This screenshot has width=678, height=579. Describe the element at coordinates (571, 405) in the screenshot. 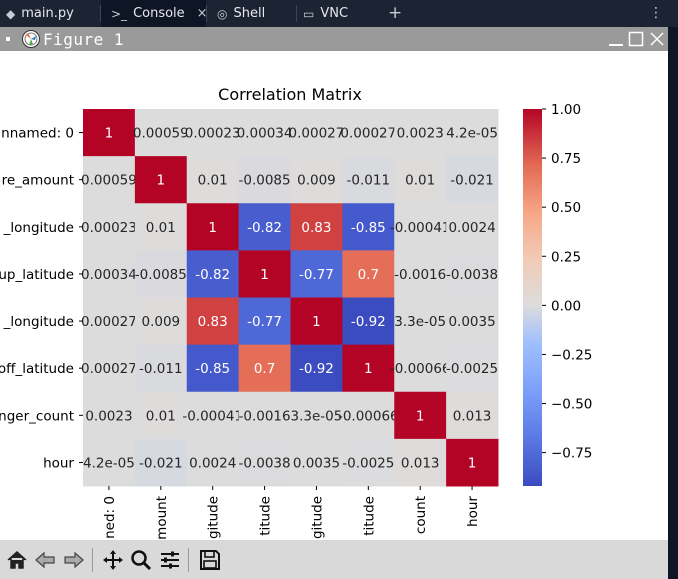

I see `colorbar-tick-label: −0.50` at that location.